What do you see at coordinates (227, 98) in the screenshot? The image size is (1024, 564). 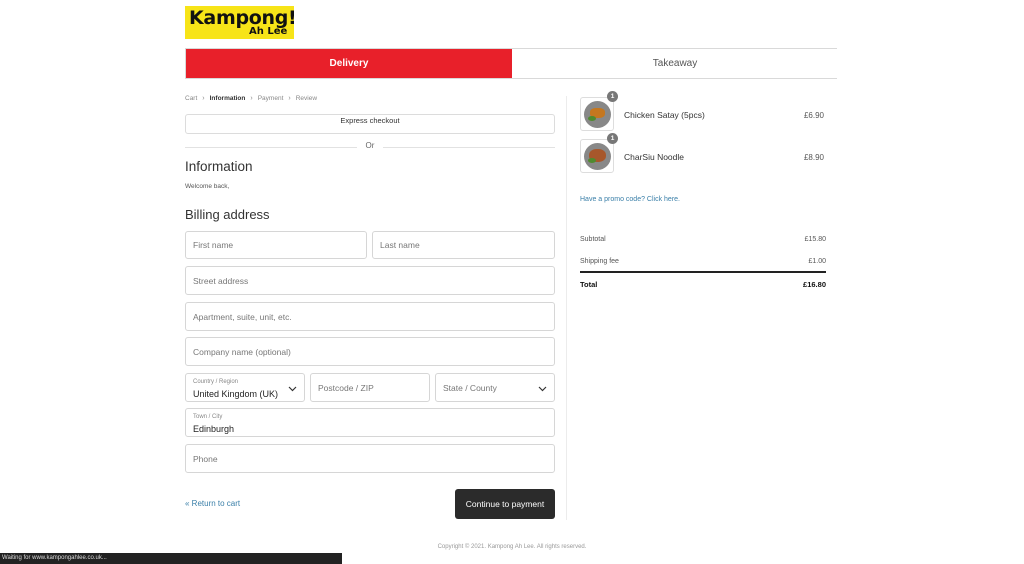 I see `breadcrumb-information: Information` at bounding box center [227, 98].